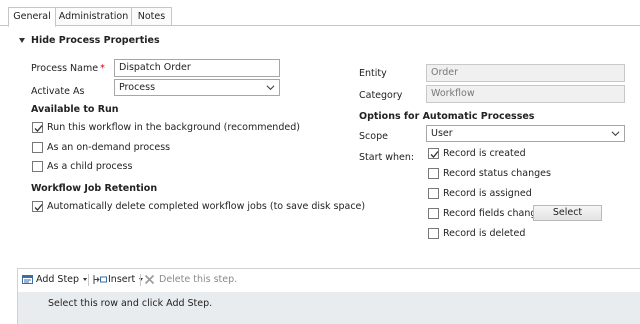 The image size is (640, 324). I want to click on add-step-button: Add Step, so click(55, 279).